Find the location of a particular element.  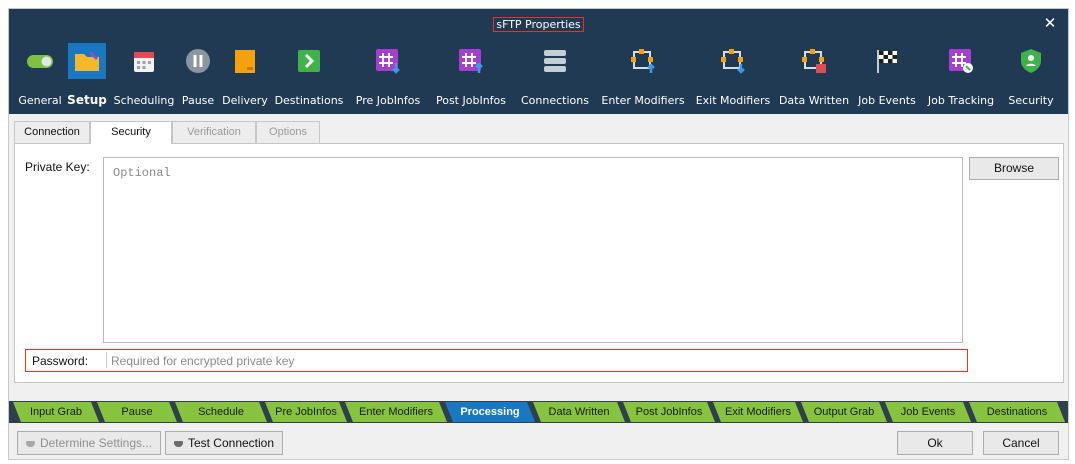

toolbar-data-written: Data Written is located at coordinates (814, 79).